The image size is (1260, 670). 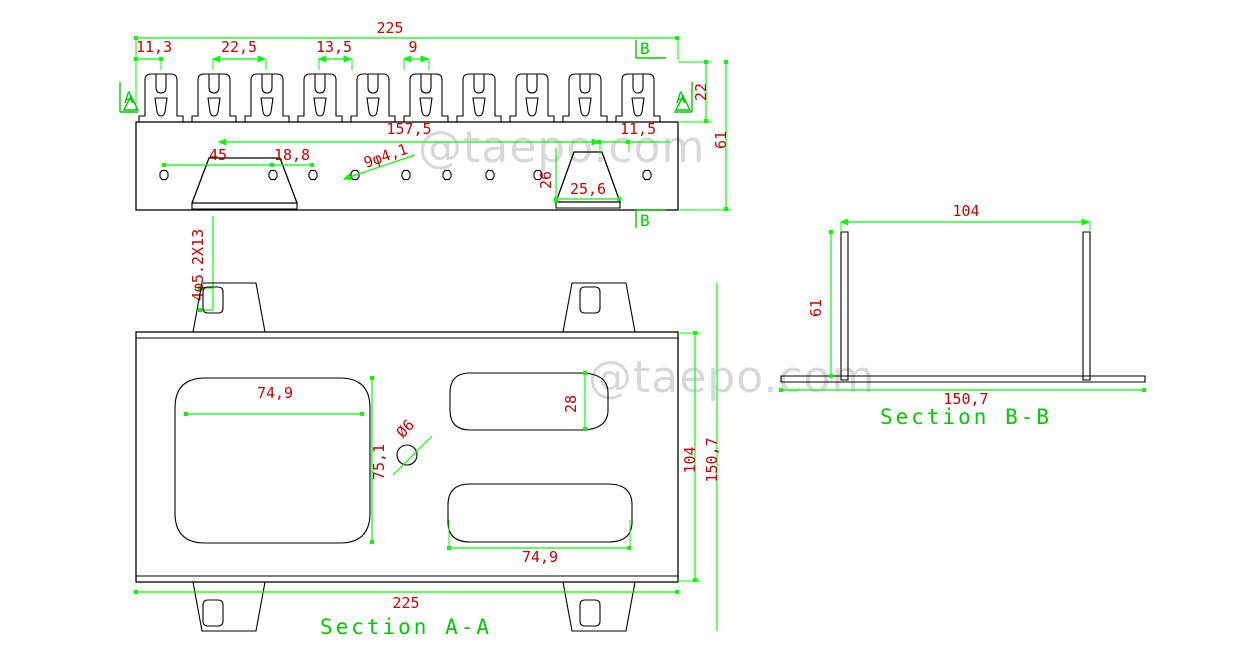 What do you see at coordinates (540, 557) in the screenshot?
I see `dim-lower-slot-width-text: 74,9` at bounding box center [540, 557].